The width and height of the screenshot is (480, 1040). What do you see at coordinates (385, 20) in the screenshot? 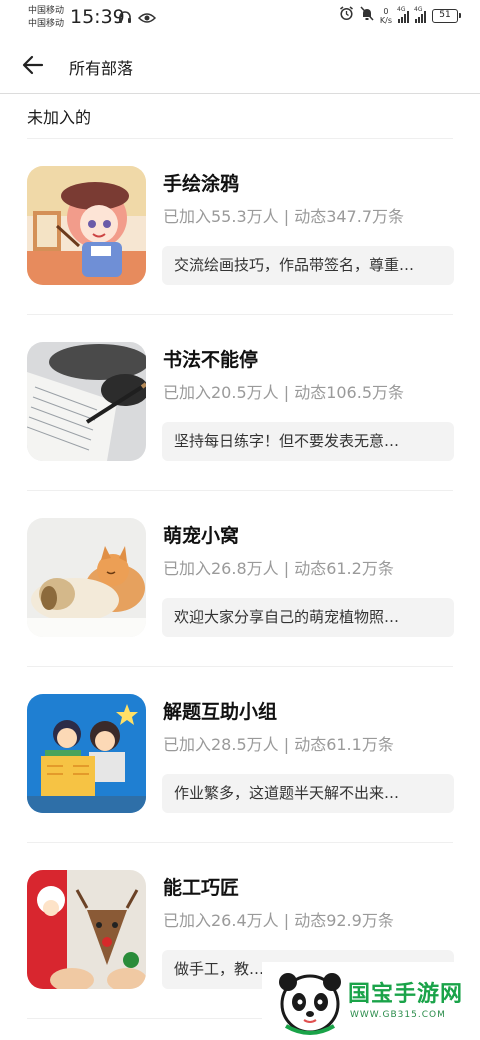
I see `network-speed-unit: K/s` at bounding box center [385, 20].